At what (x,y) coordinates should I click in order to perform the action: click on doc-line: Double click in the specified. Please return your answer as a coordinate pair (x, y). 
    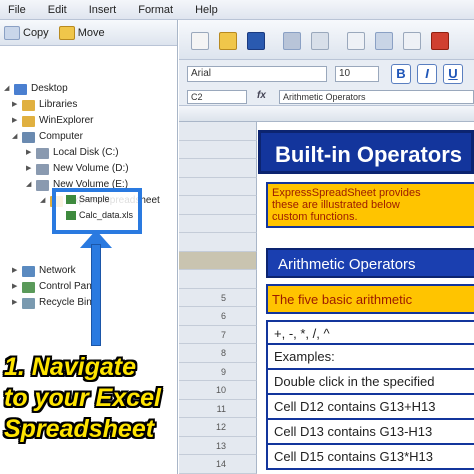
    Looking at the image, I should click on (370, 382).